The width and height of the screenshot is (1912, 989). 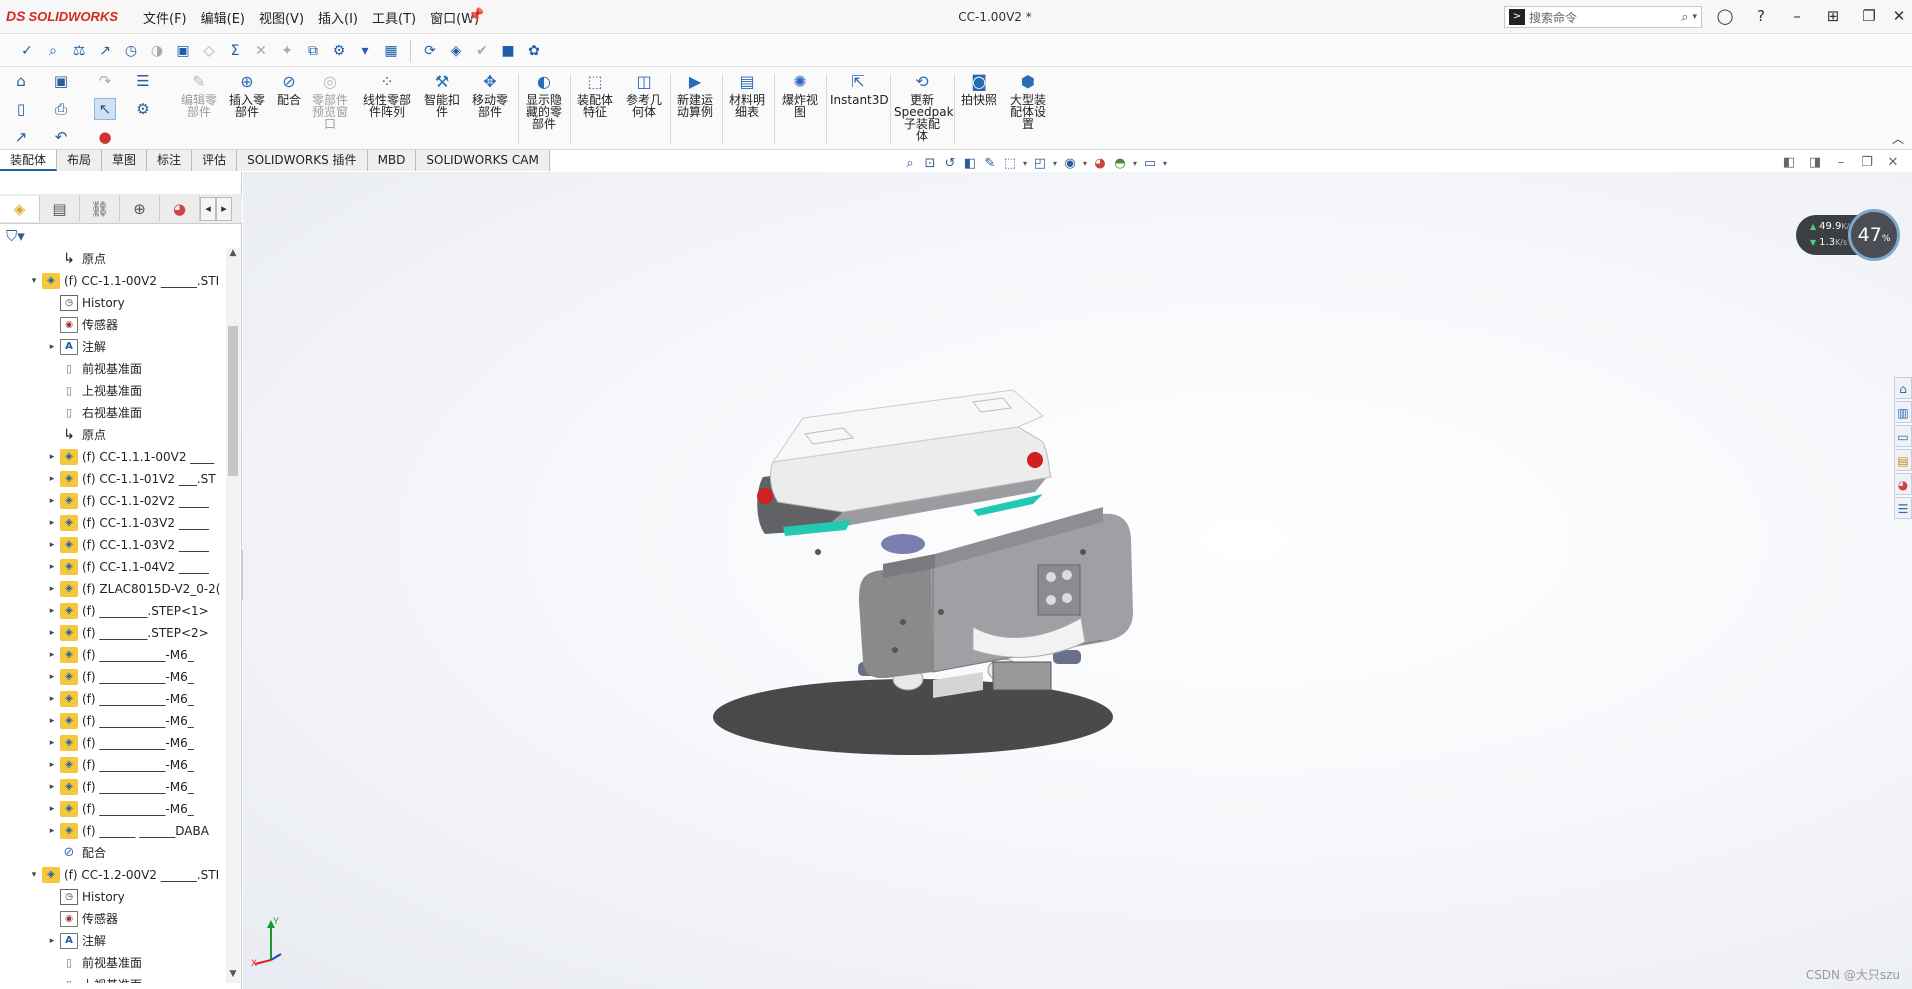 I want to click on open-document-icon: ↗, so click(x=21, y=137).